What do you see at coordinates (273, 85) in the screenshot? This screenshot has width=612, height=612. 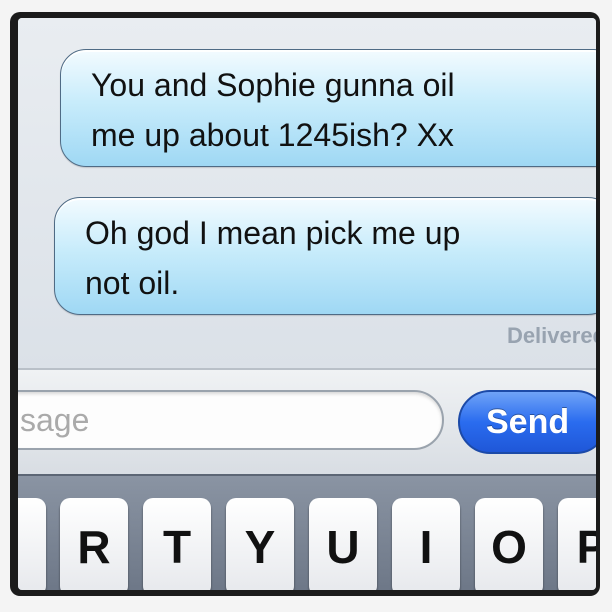 I see `message-line: You and Sophie gunna oil` at bounding box center [273, 85].